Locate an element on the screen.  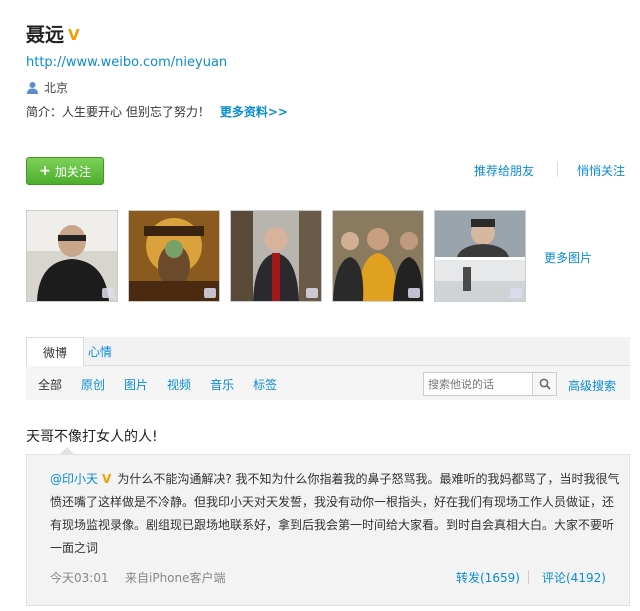
filter-music: 音乐 is located at coordinates (222, 384).